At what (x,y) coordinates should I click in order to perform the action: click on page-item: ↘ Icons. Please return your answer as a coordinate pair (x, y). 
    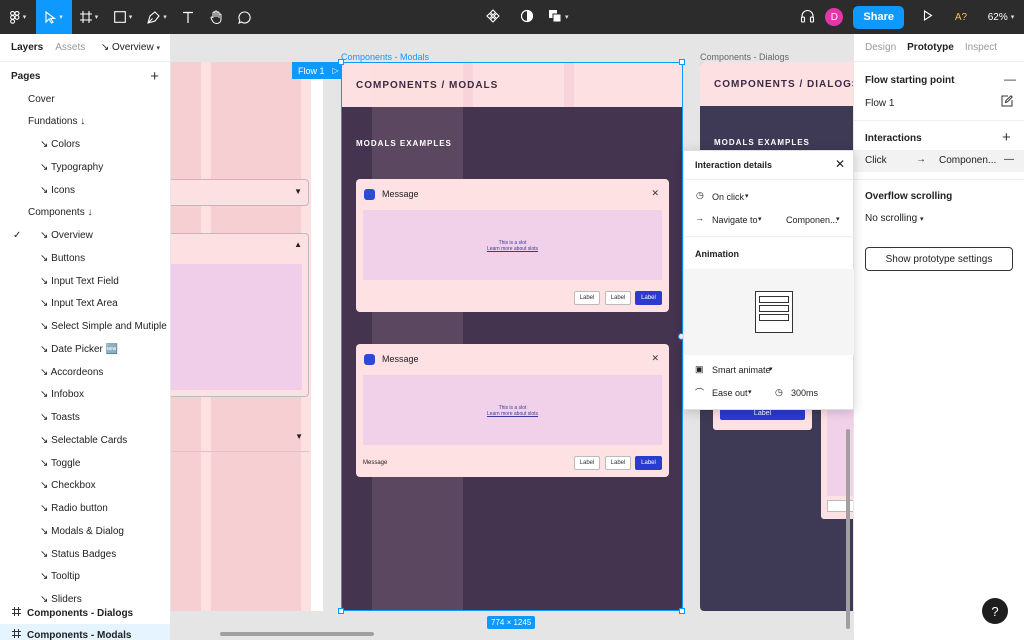
    Looking at the image, I should click on (85, 190).